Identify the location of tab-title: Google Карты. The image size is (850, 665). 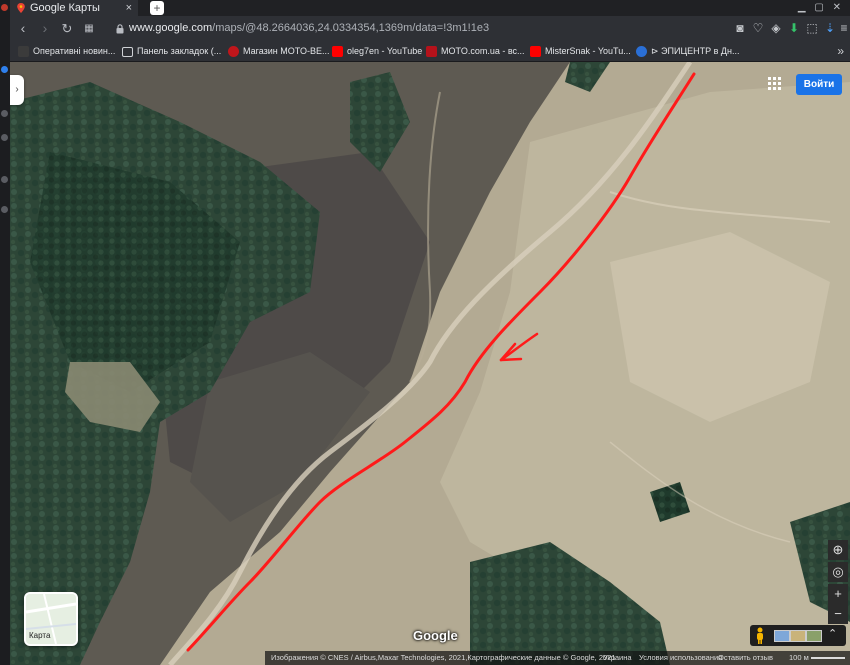
(65, 8).